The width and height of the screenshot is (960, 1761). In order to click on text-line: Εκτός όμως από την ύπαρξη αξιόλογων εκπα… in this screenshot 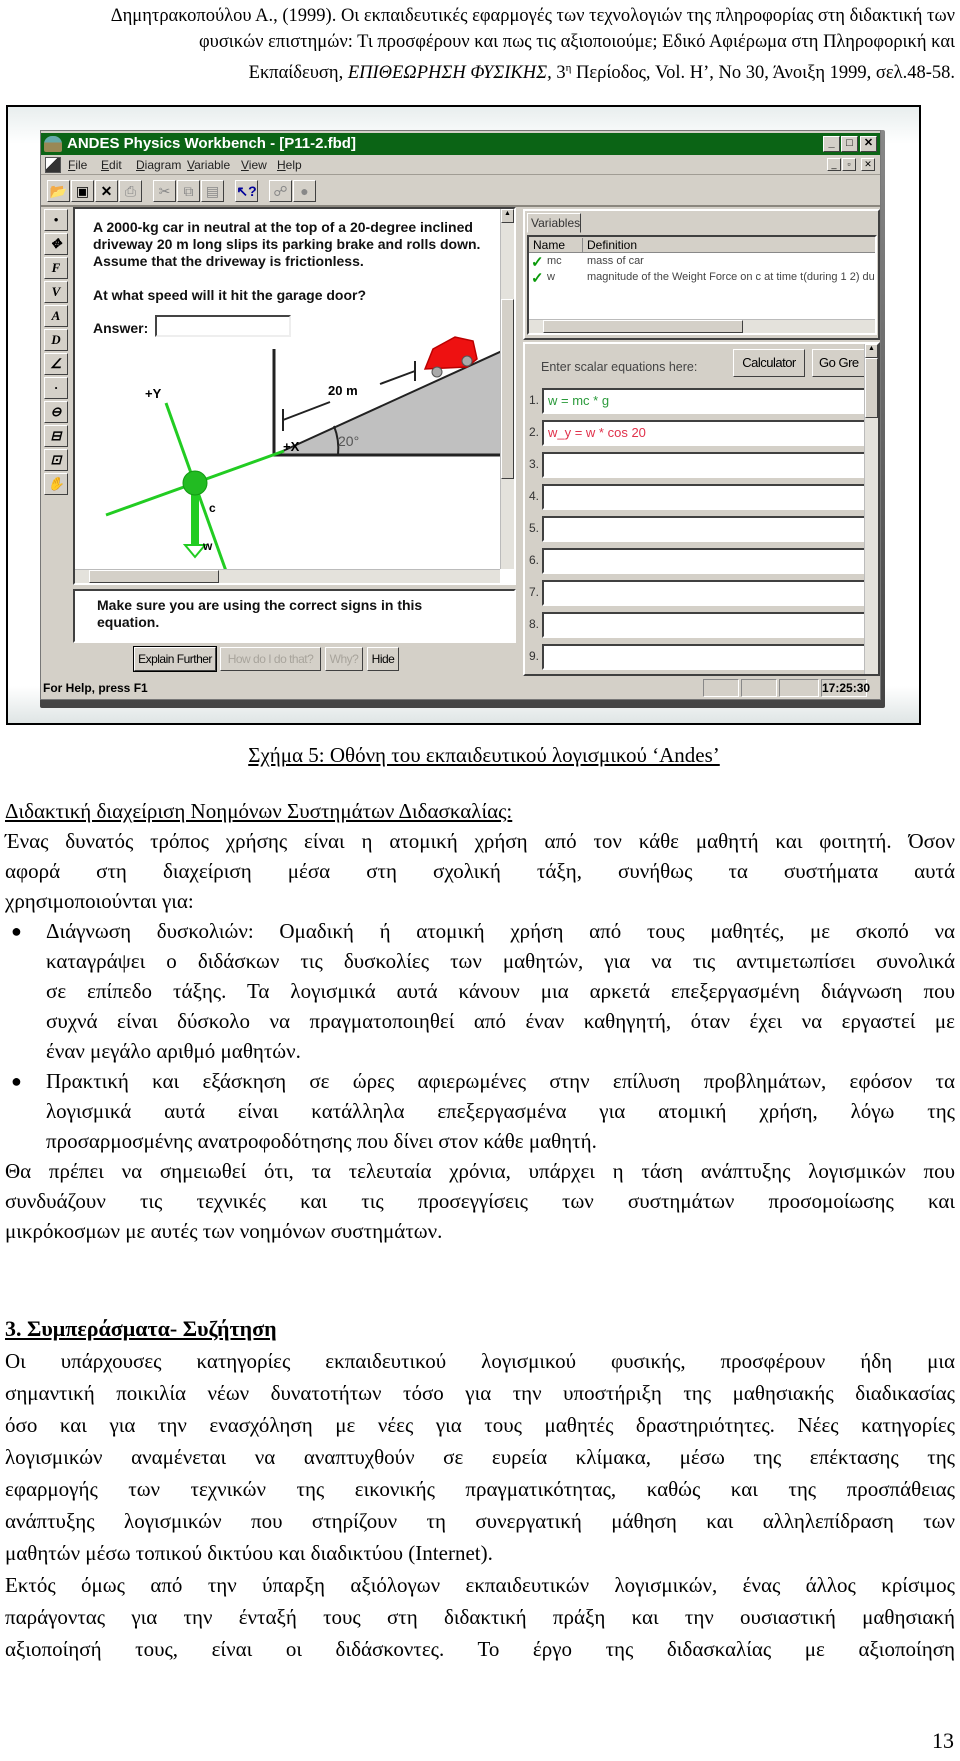, I will do `click(480, 1585)`.